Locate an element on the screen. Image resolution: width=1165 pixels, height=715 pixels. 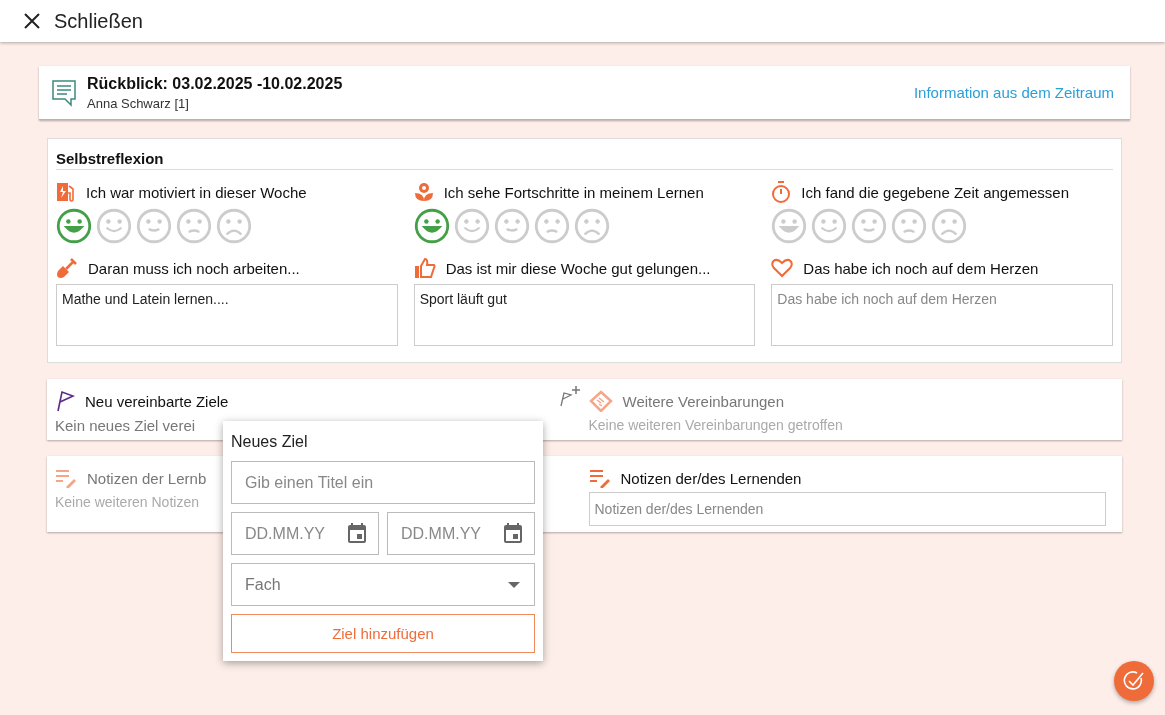
check-circle-icon is located at coordinates (1134, 681).